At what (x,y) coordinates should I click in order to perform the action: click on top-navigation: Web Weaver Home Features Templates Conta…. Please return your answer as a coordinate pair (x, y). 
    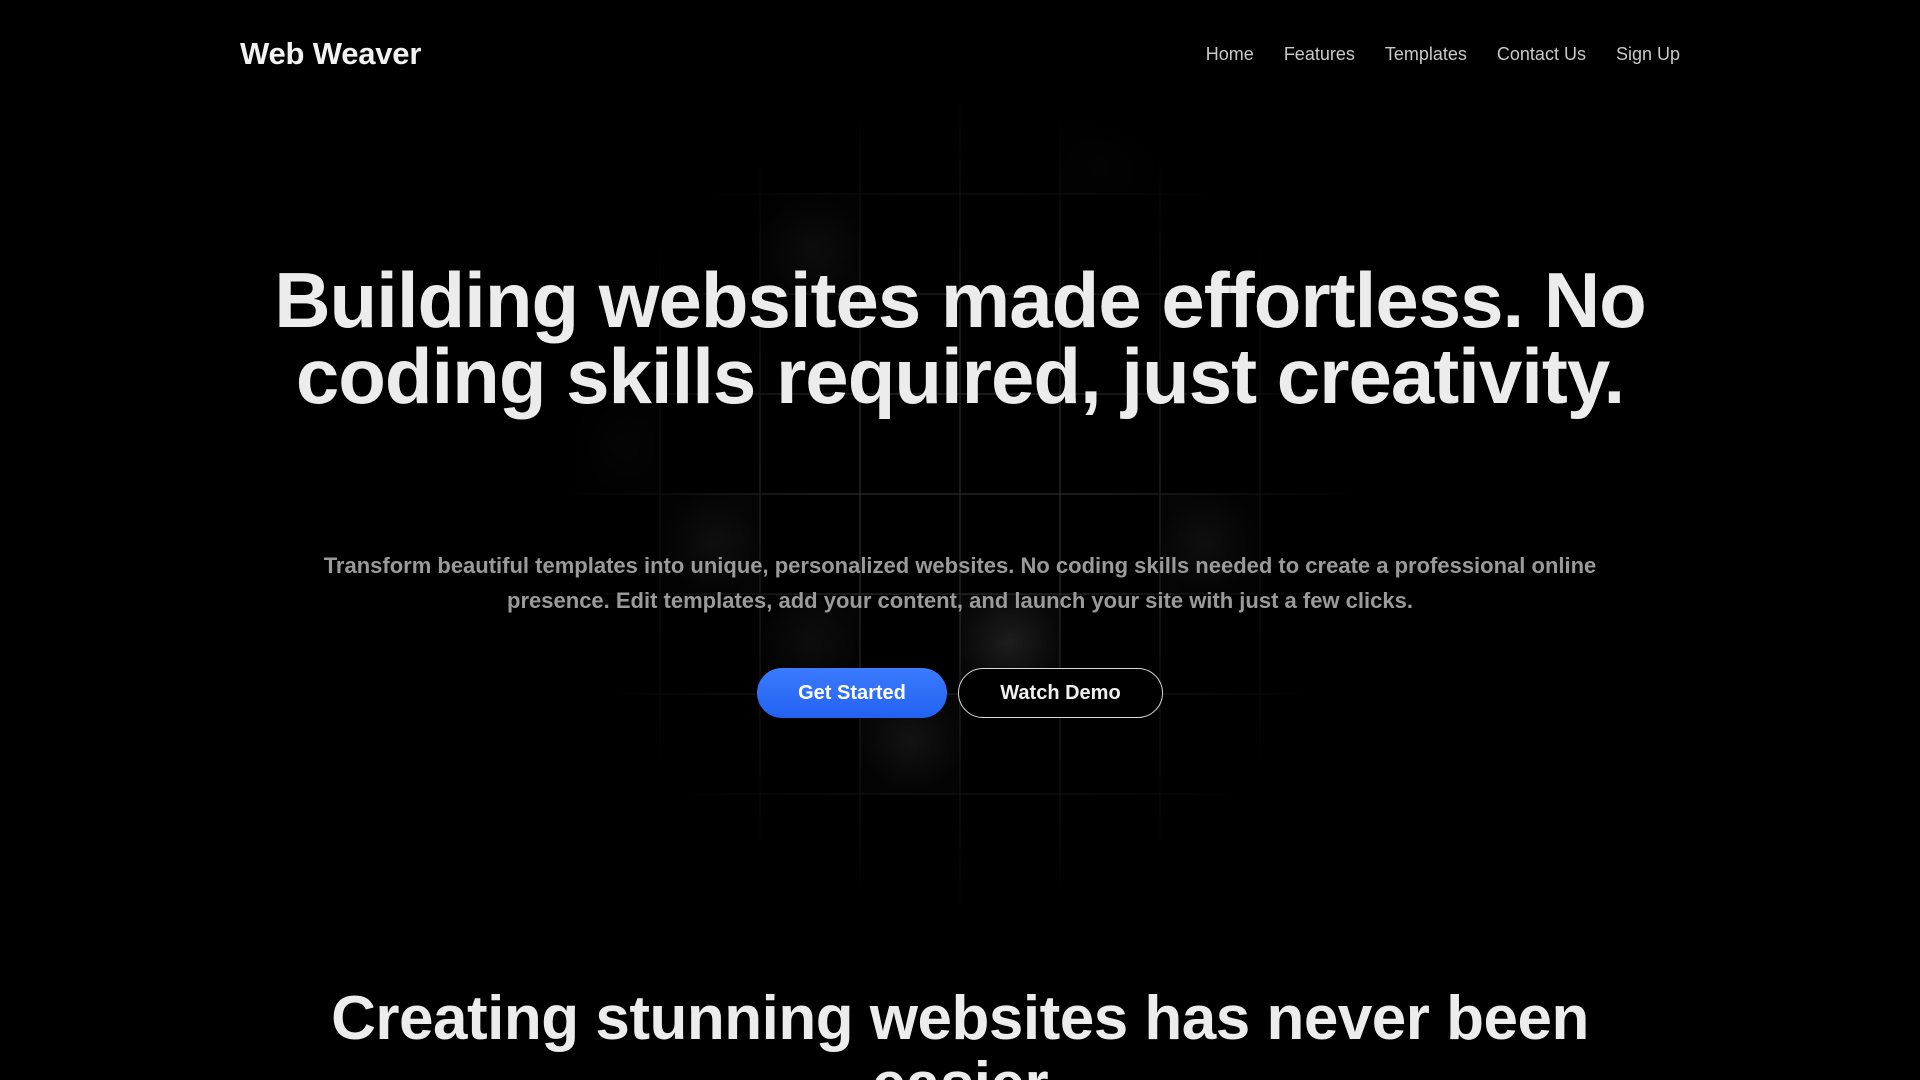
    Looking at the image, I should click on (960, 55).